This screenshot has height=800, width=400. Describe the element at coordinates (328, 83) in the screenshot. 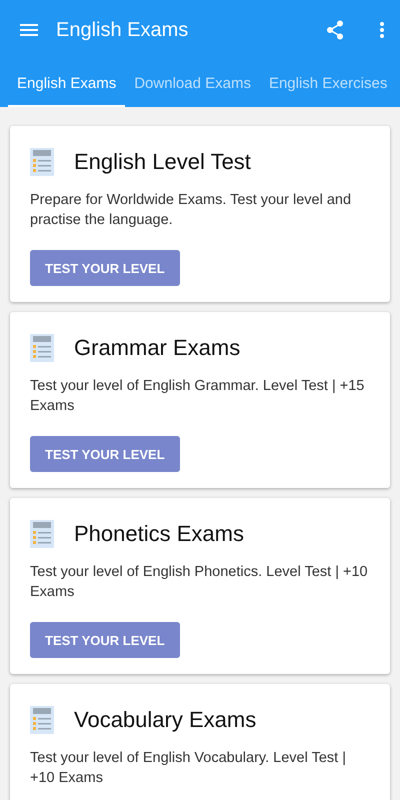

I see `tab: English Exercises` at that location.